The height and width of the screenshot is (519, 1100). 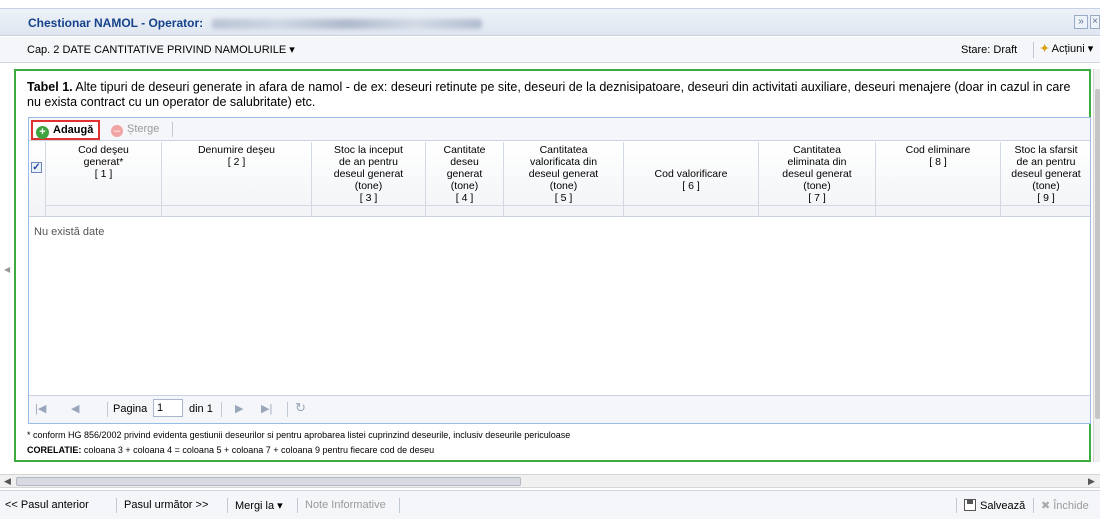 I want to click on page-number-input: 1, so click(x=168, y=408).